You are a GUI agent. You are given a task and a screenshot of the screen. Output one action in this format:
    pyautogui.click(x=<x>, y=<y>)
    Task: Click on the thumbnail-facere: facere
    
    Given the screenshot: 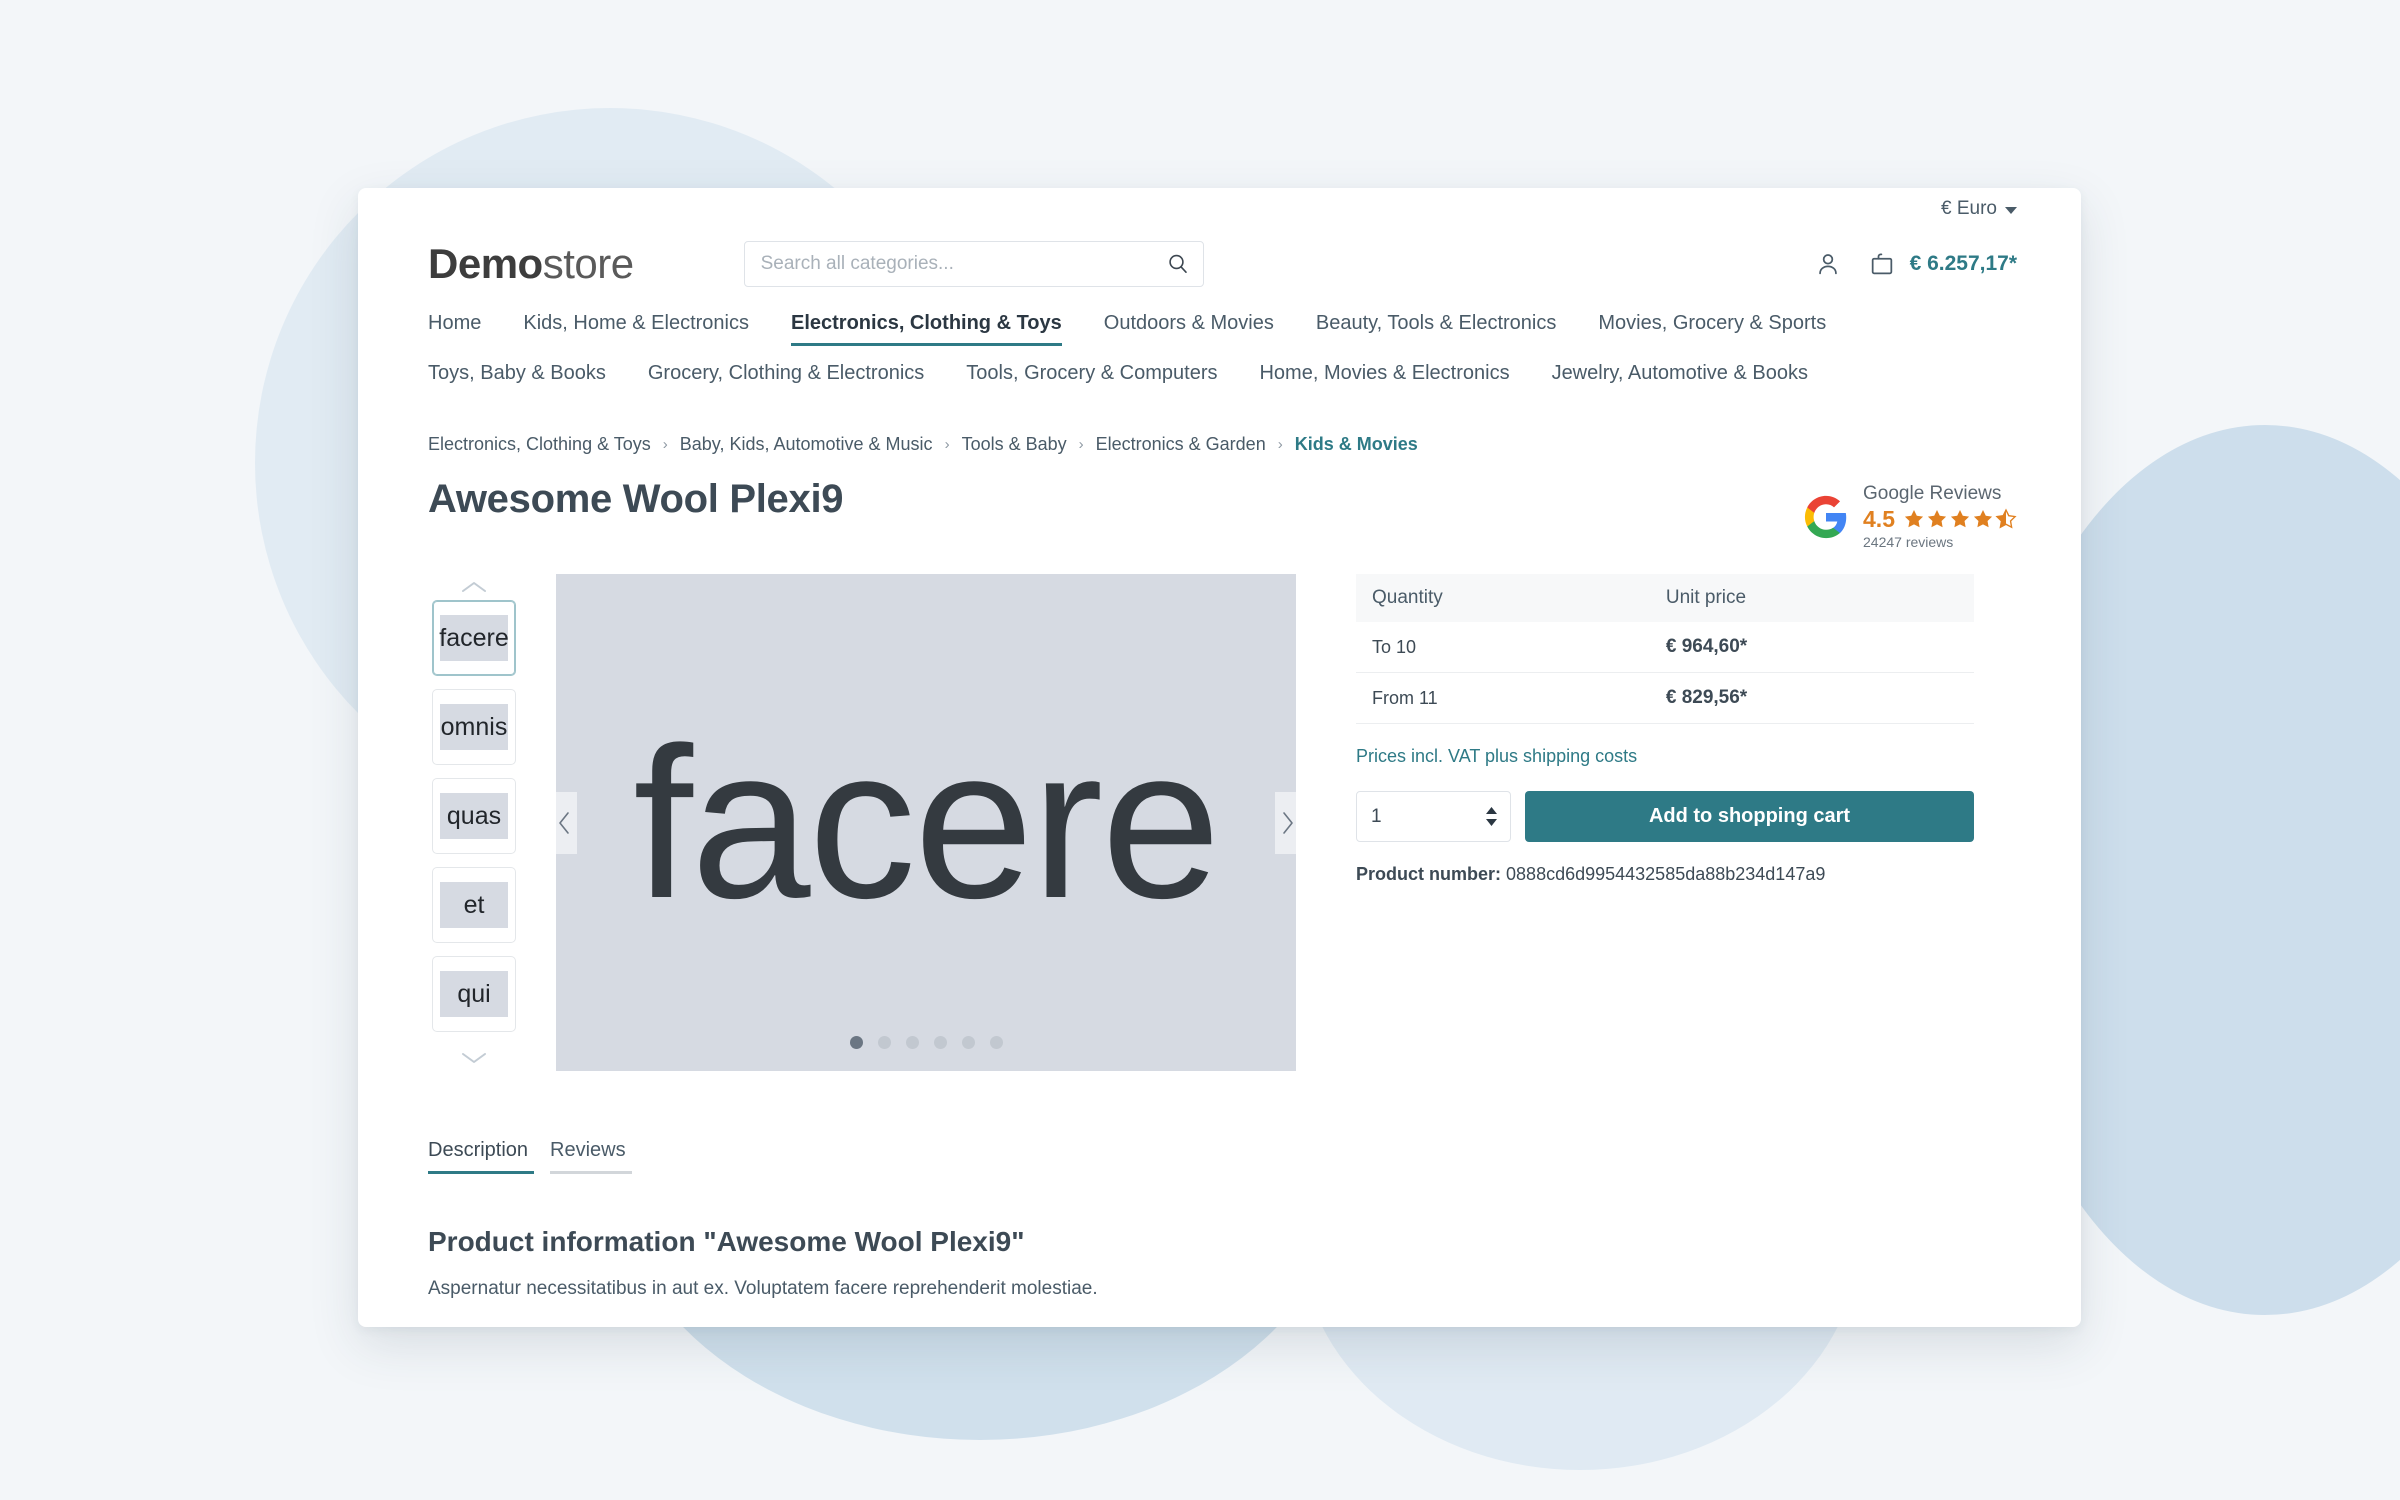 What is the action you would take?
    pyautogui.click(x=474, y=638)
    